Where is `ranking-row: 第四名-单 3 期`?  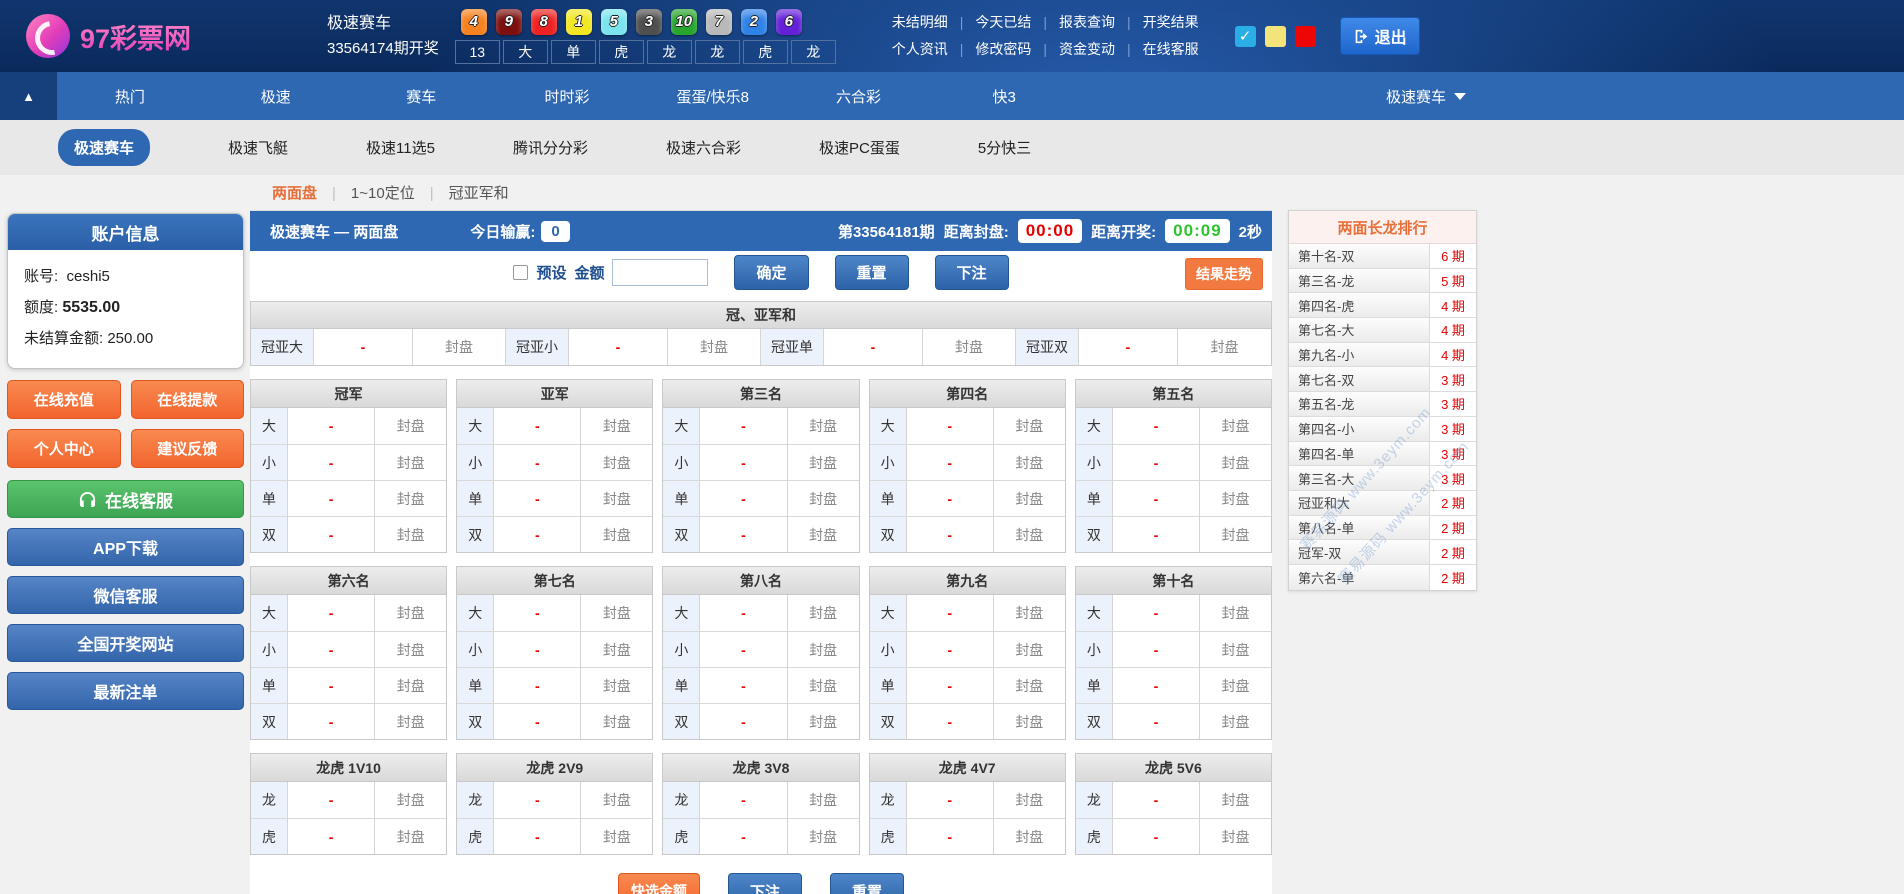 ranking-row: 第四名-单 3 期 is located at coordinates (1382, 454).